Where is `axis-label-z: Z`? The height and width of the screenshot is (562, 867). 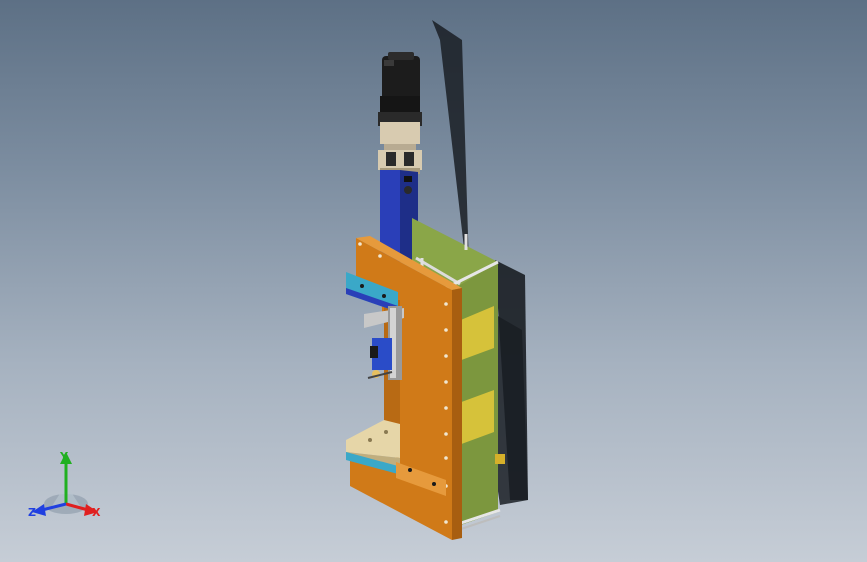
axis-label-z: Z is located at coordinates (32, 512).